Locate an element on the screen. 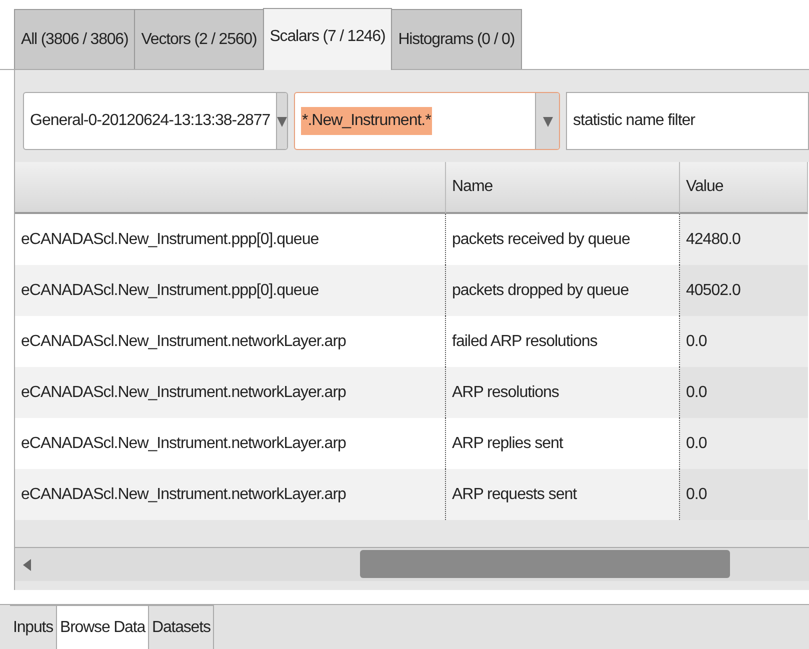 The width and height of the screenshot is (809, 649). tab: Browse Data is located at coordinates (103, 627).